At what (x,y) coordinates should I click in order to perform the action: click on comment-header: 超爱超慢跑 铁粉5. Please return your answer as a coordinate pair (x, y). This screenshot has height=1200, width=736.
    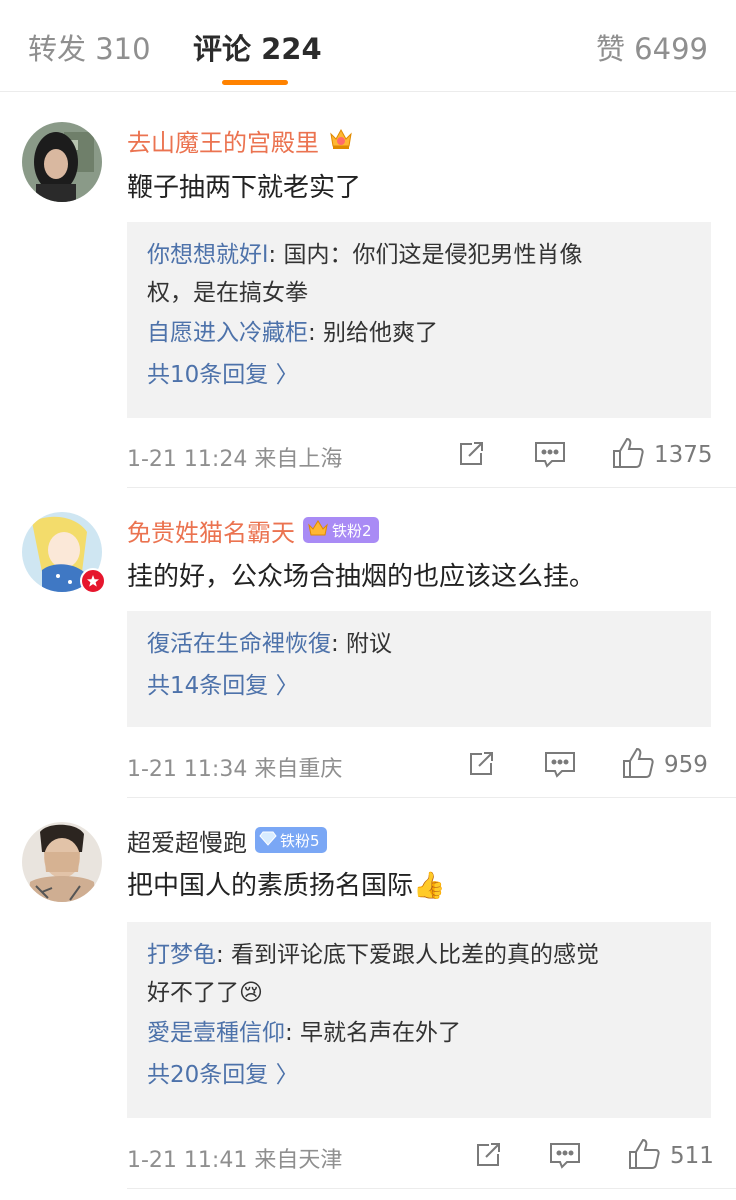
    Looking at the image, I should click on (227, 840).